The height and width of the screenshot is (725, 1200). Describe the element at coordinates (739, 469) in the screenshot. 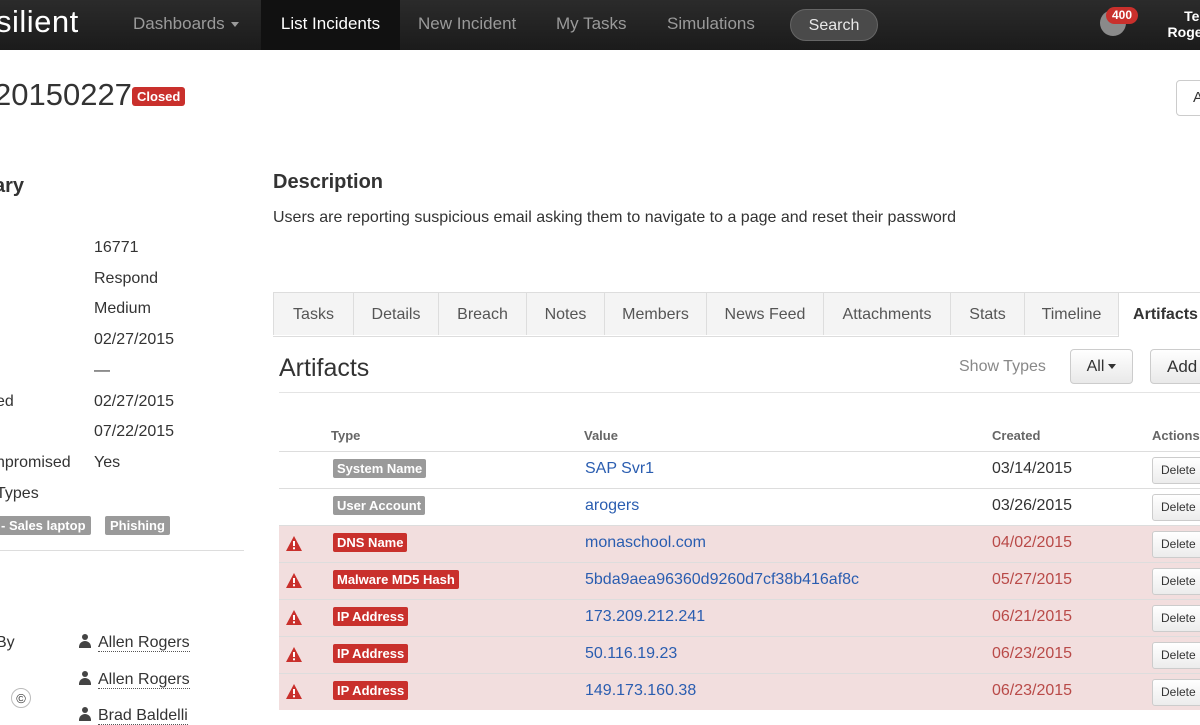

I see `table-row: System Name SAP Svr1 03/14/2015 Delete` at that location.